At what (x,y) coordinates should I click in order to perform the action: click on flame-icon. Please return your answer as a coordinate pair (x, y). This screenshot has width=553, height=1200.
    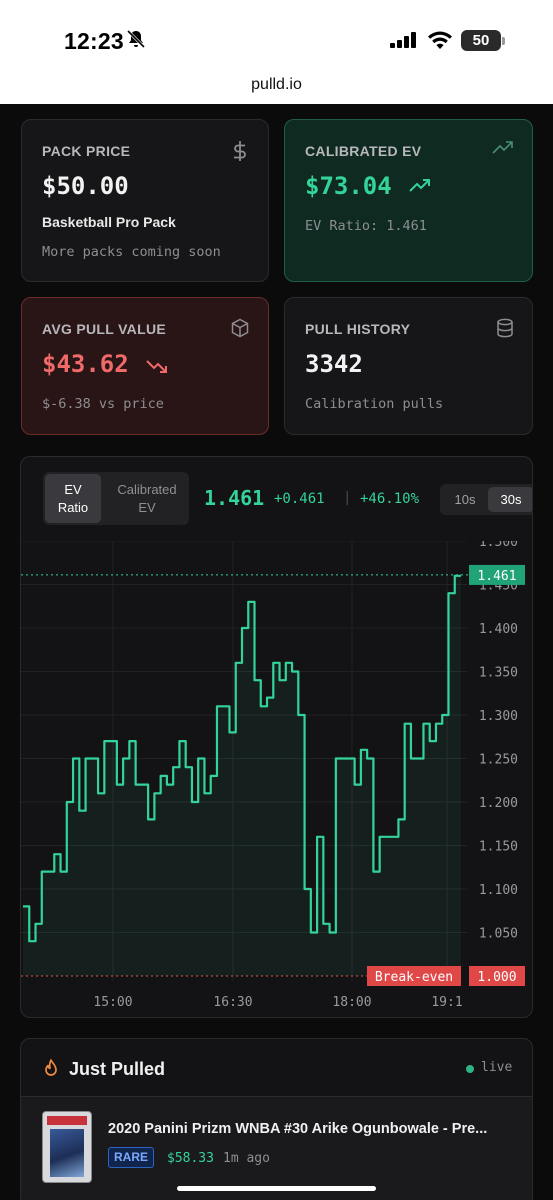
    Looking at the image, I should click on (51, 1067).